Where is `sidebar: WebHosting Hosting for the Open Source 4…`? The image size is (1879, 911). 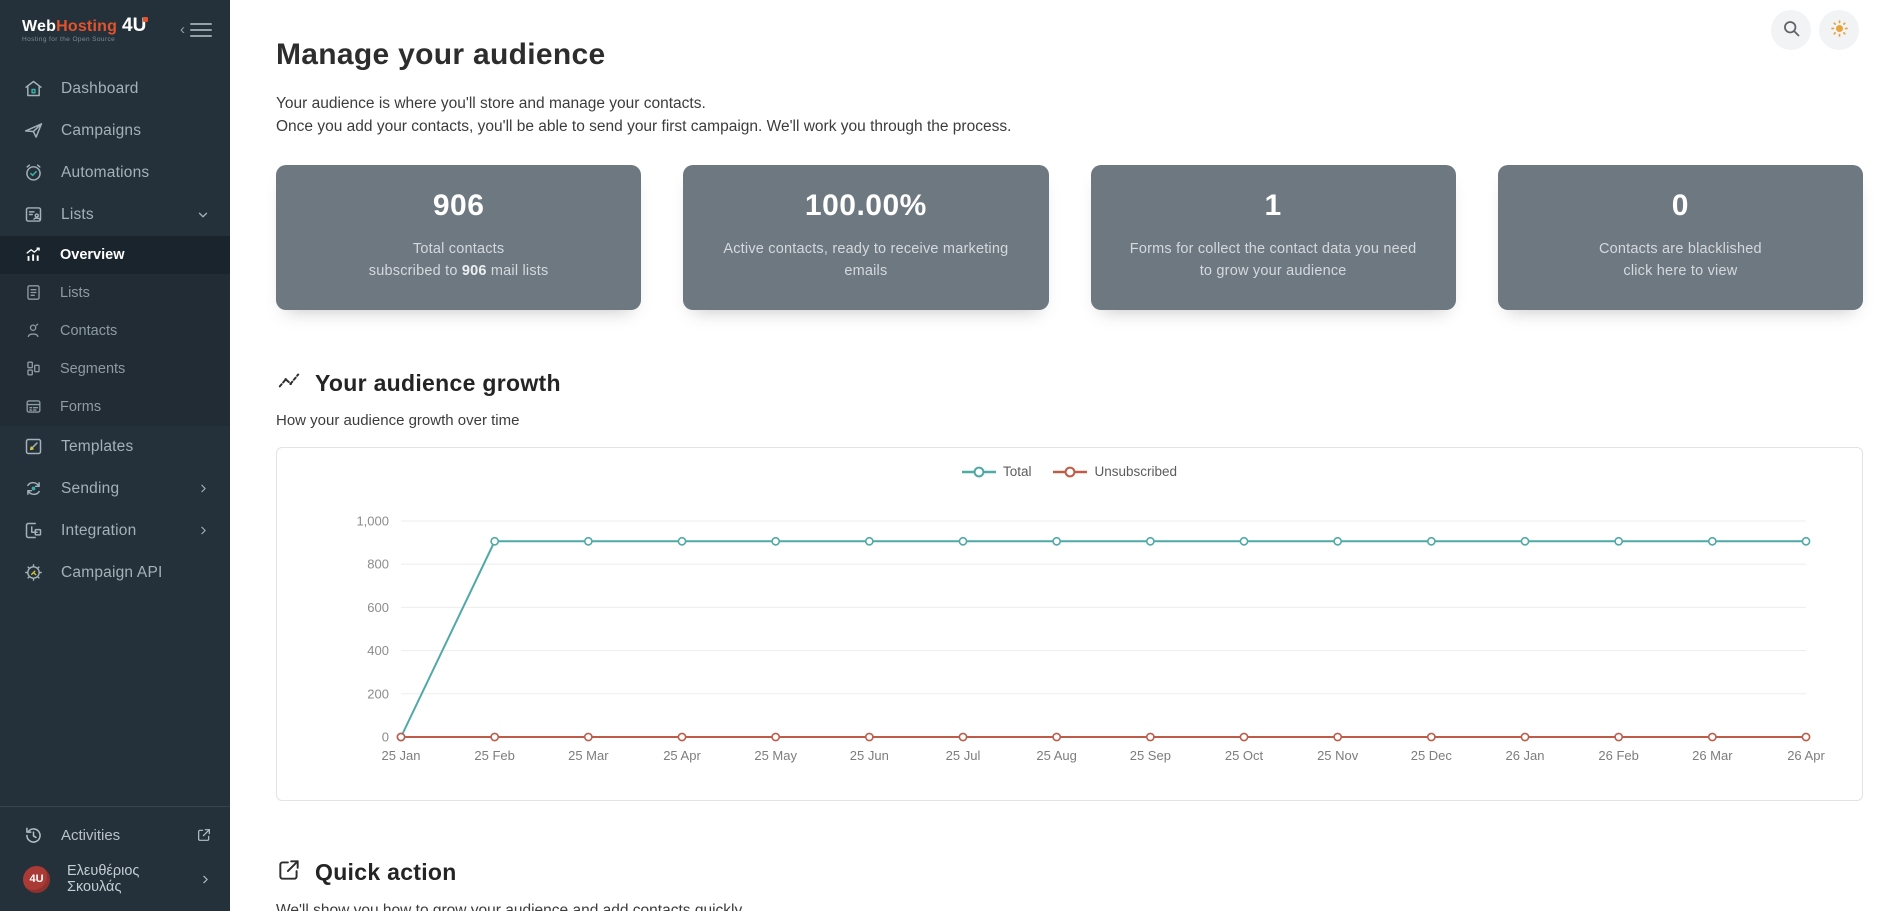
sidebar: WebHosting Hosting for the Open Source 4… is located at coordinates (115, 455).